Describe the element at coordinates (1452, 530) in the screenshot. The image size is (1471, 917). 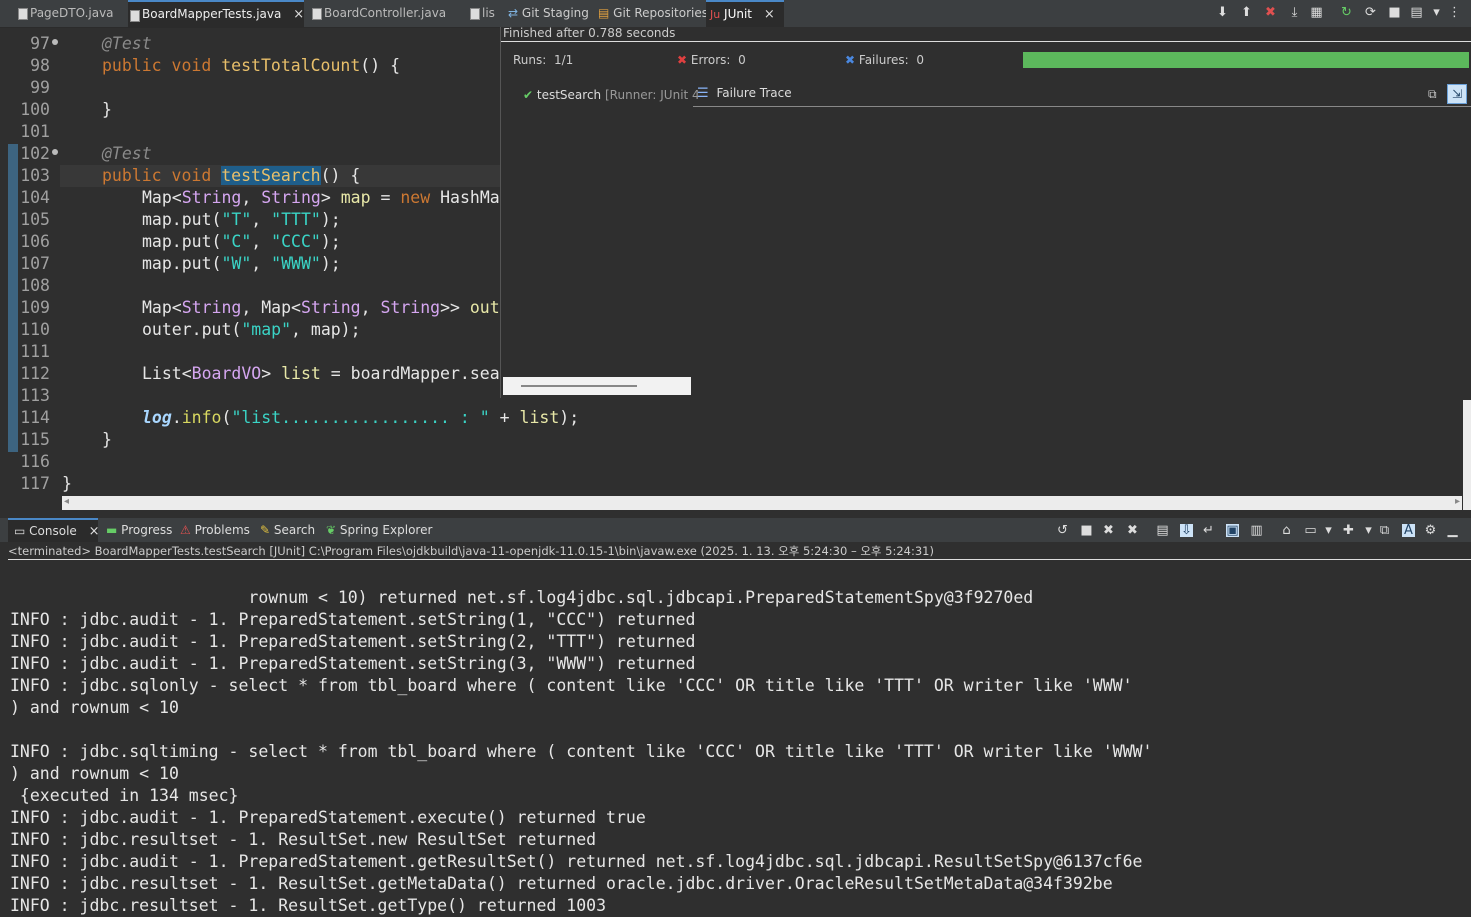
I see `minimize-icon: ▁` at that location.